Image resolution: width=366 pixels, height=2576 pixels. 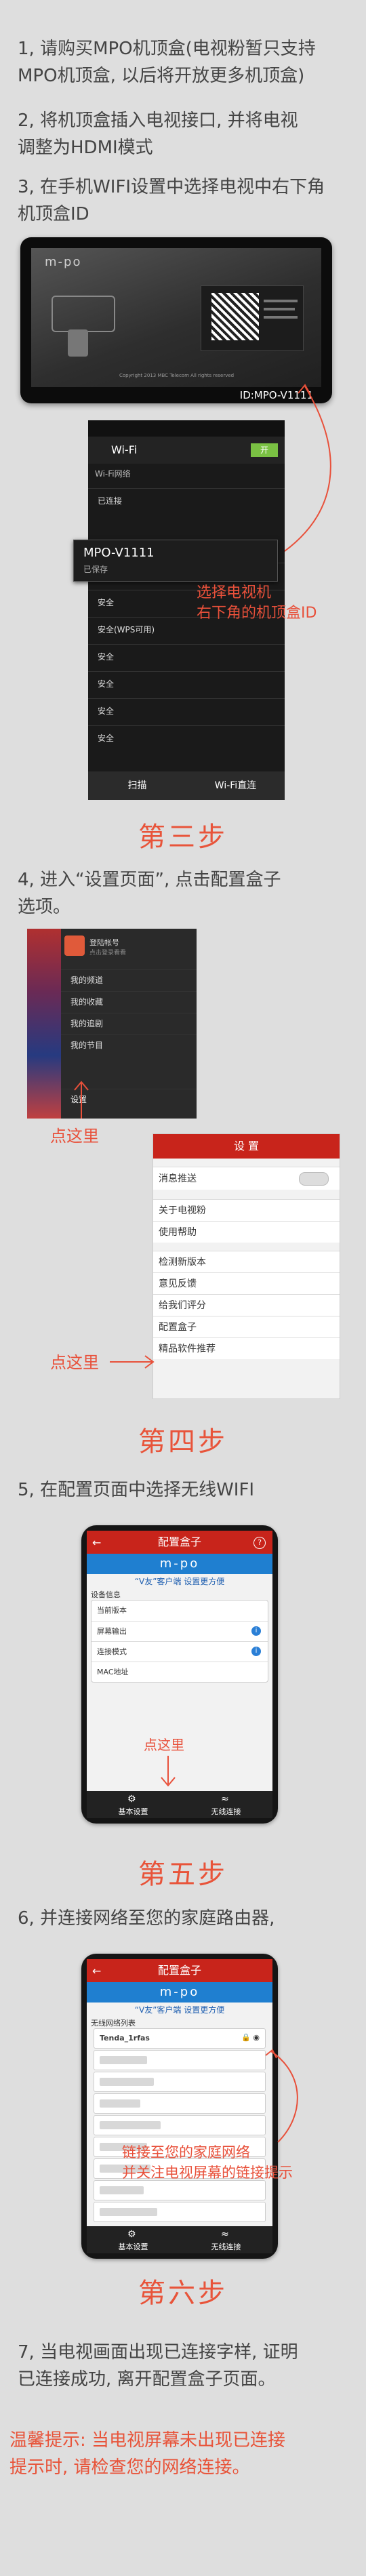 What do you see at coordinates (125, 2038) in the screenshot?
I see `network-name: Tenda_1rfas` at bounding box center [125, 2038].